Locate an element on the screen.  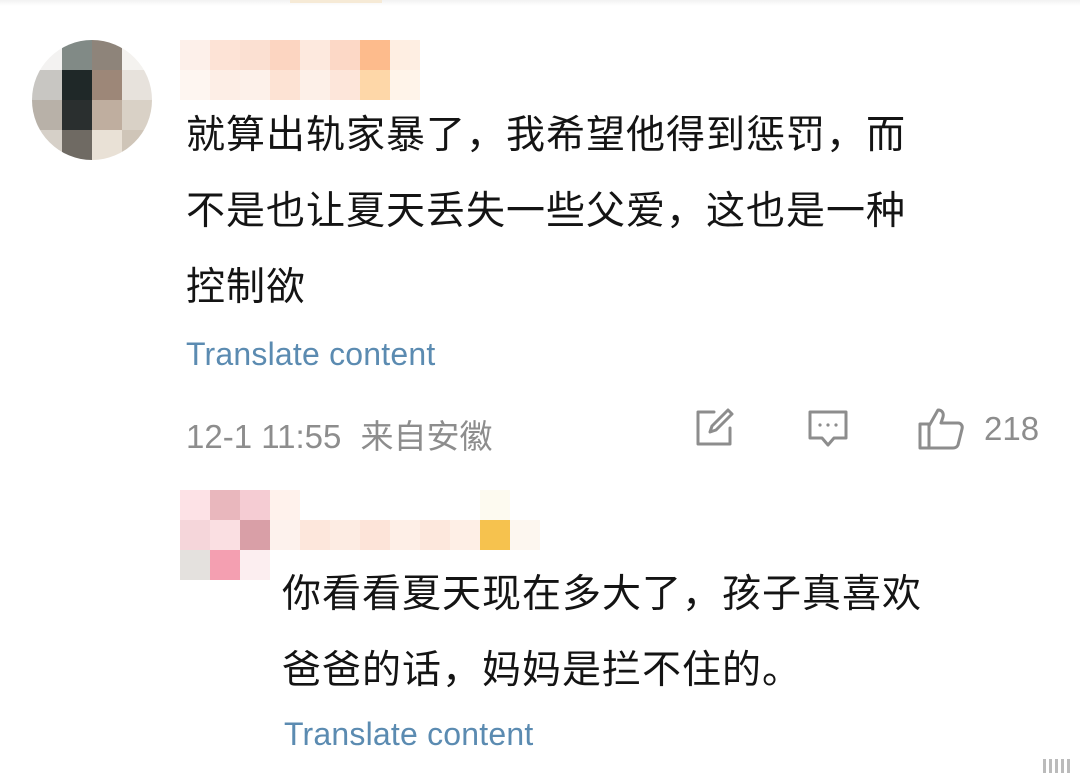
top-divider is located at coordinates (540, 3).